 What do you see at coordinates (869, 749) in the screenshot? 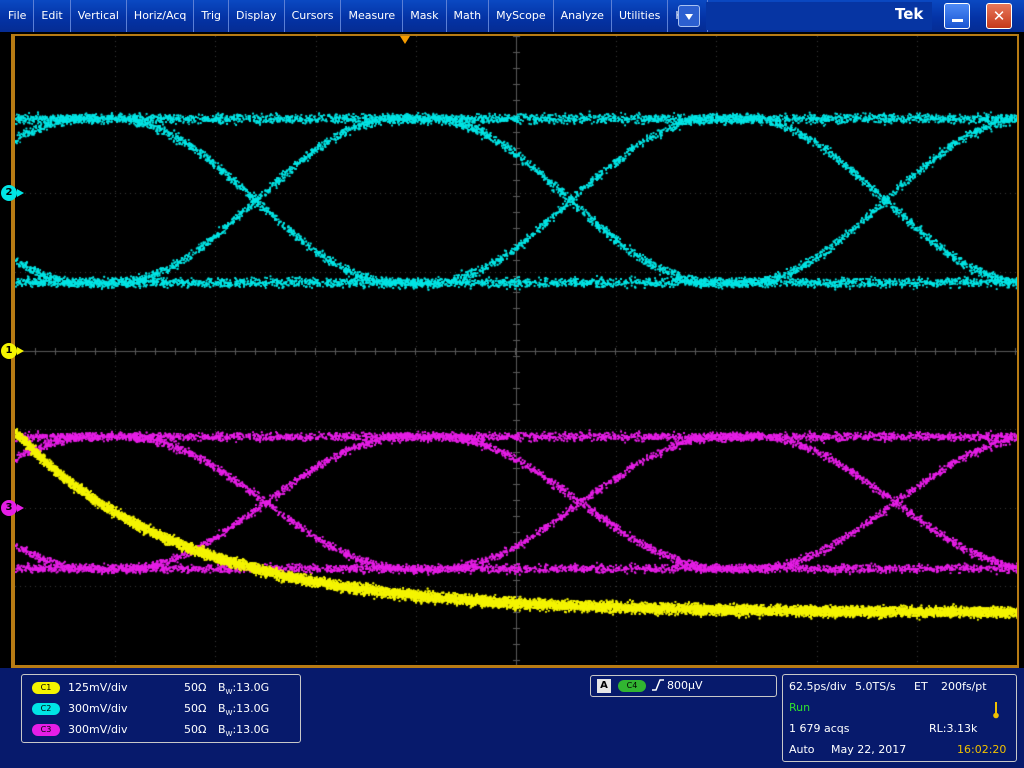
I see `date: May 22, 2017` at bounding box center [869, 749].